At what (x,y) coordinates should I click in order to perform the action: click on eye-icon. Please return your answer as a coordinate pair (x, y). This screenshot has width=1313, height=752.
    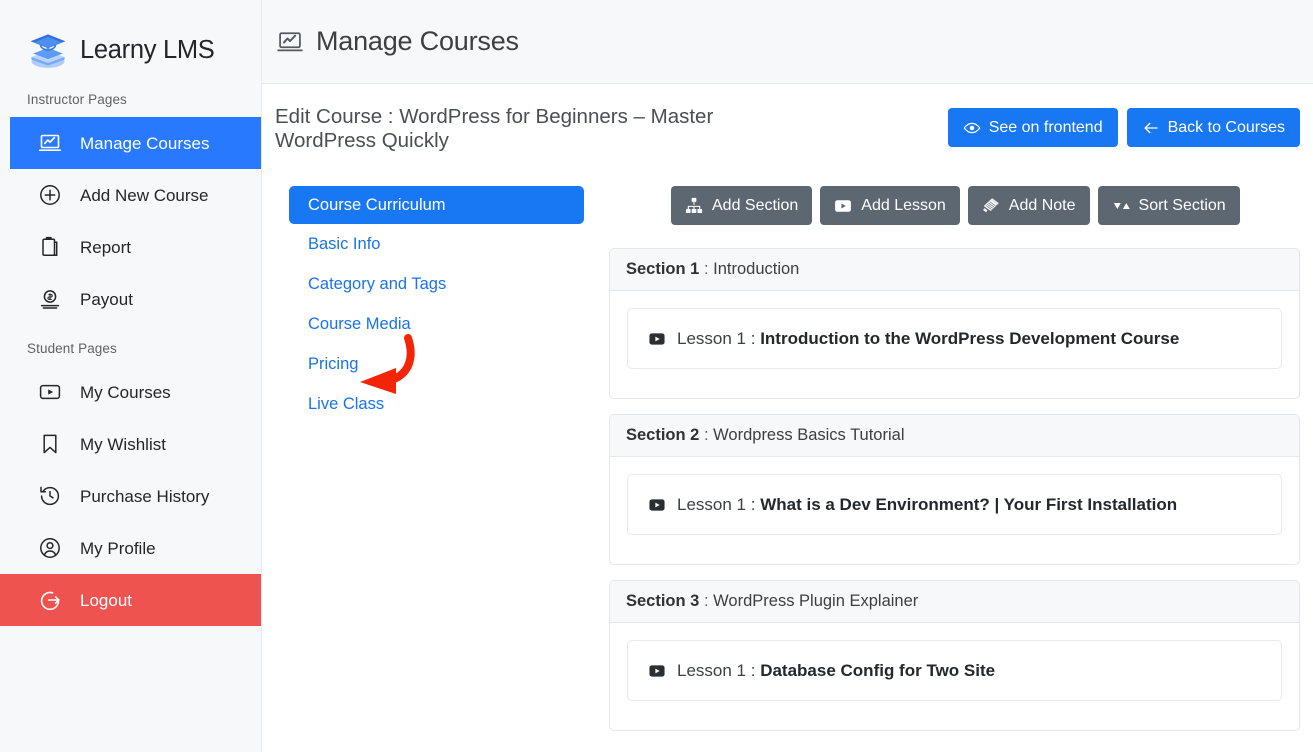
    Looking at the image, I should click on (972, 128).